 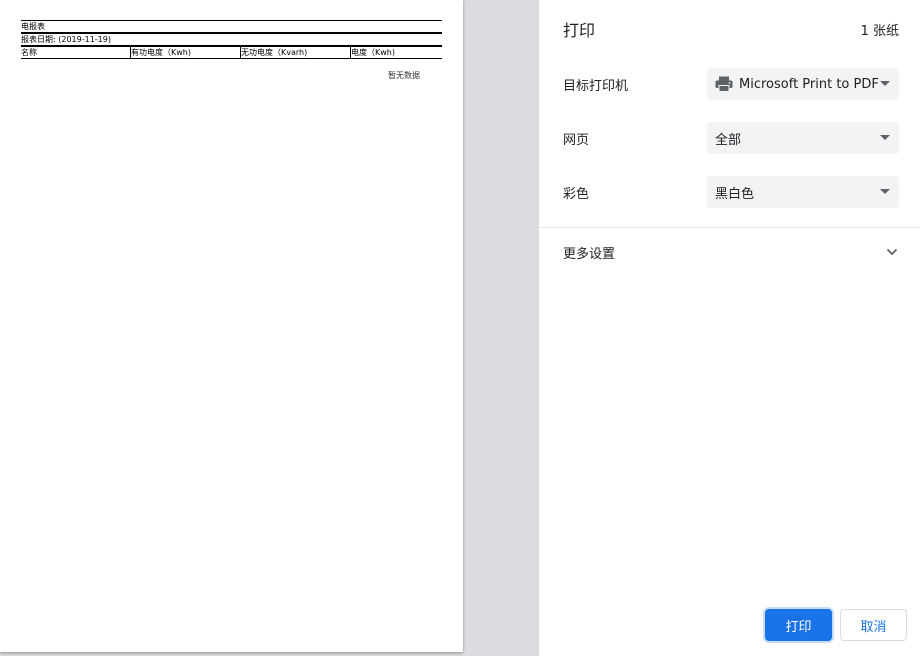 I want to click on pages-value: 全部, so click(x=728, y=140).